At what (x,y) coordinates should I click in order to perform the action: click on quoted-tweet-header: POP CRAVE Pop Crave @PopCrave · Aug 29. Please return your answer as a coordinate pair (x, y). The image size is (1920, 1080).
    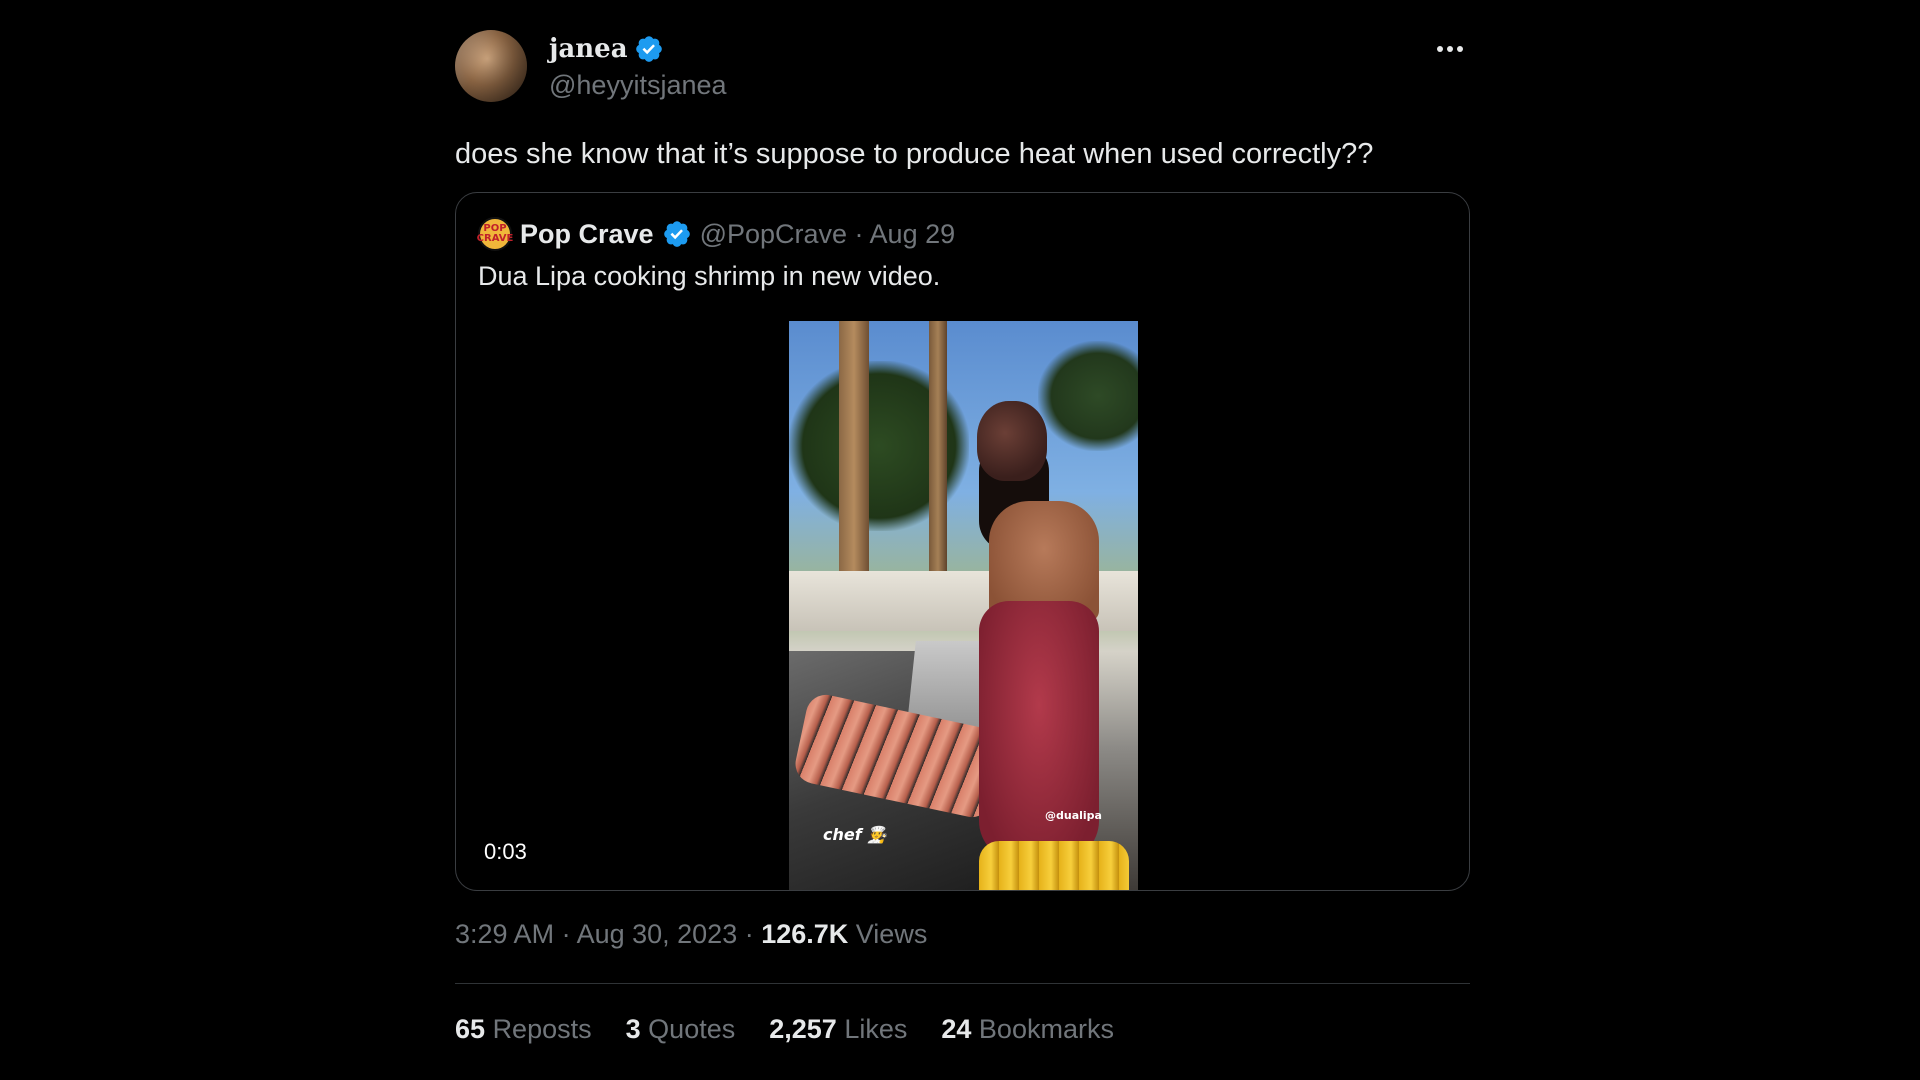
    Looking at the image, I should click on (716, 234).